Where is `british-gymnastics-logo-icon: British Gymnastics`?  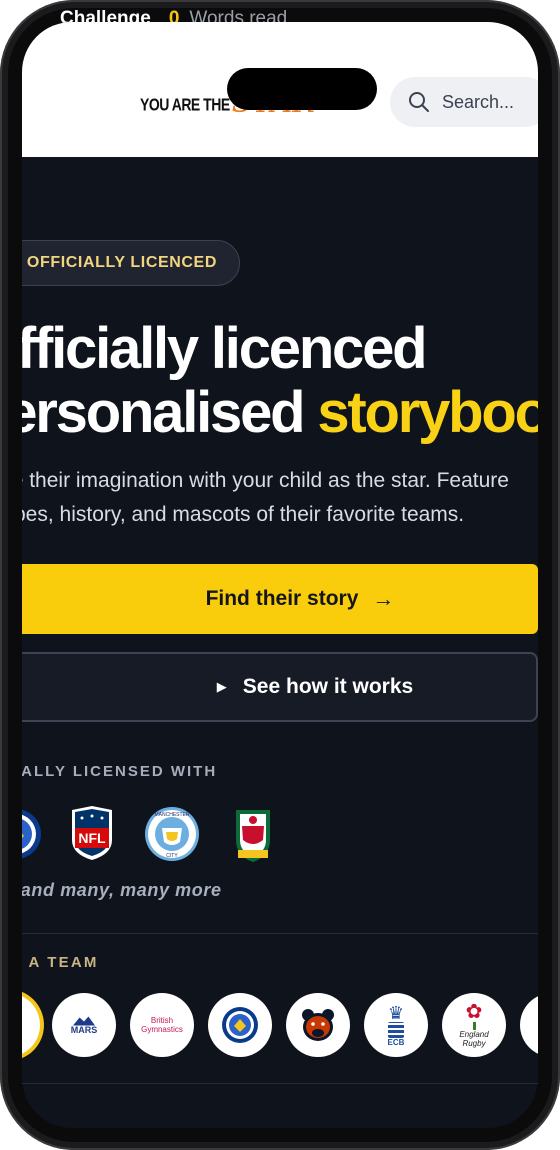 british-gymnastics-logo-icon: British Gymnastics is located at coordinates (162, 1025).